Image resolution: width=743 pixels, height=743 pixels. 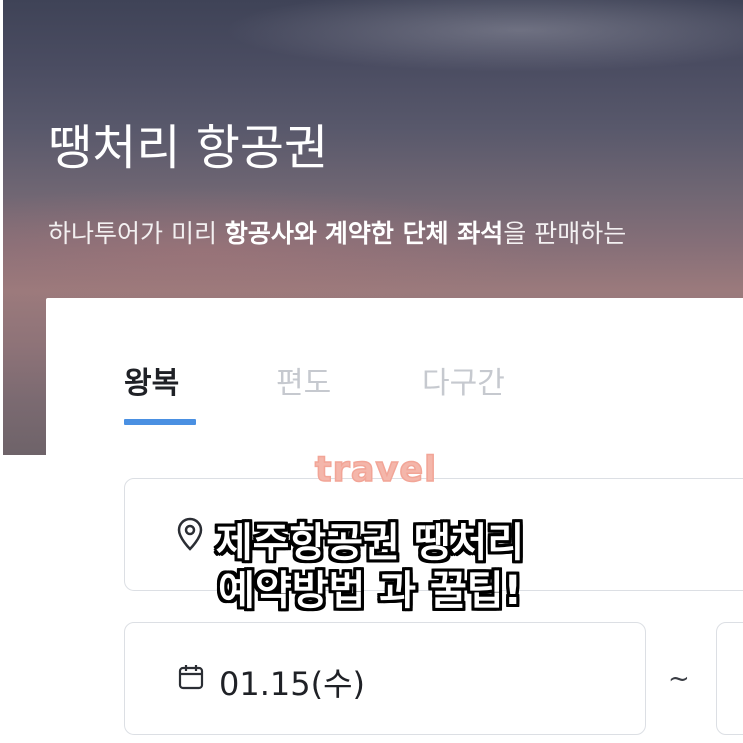 What do you see at coordinates (729, 678) in the screenshot?
I see `return-date-field` at bounding box center [729, 678].